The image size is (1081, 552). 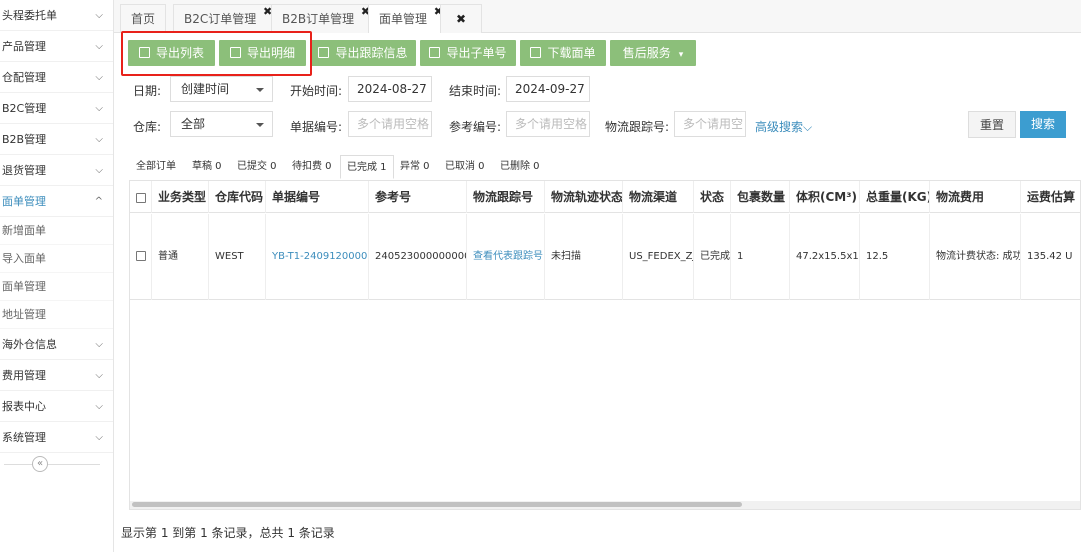 I want to click on caret-down-icon, so click(x=260, y=125).